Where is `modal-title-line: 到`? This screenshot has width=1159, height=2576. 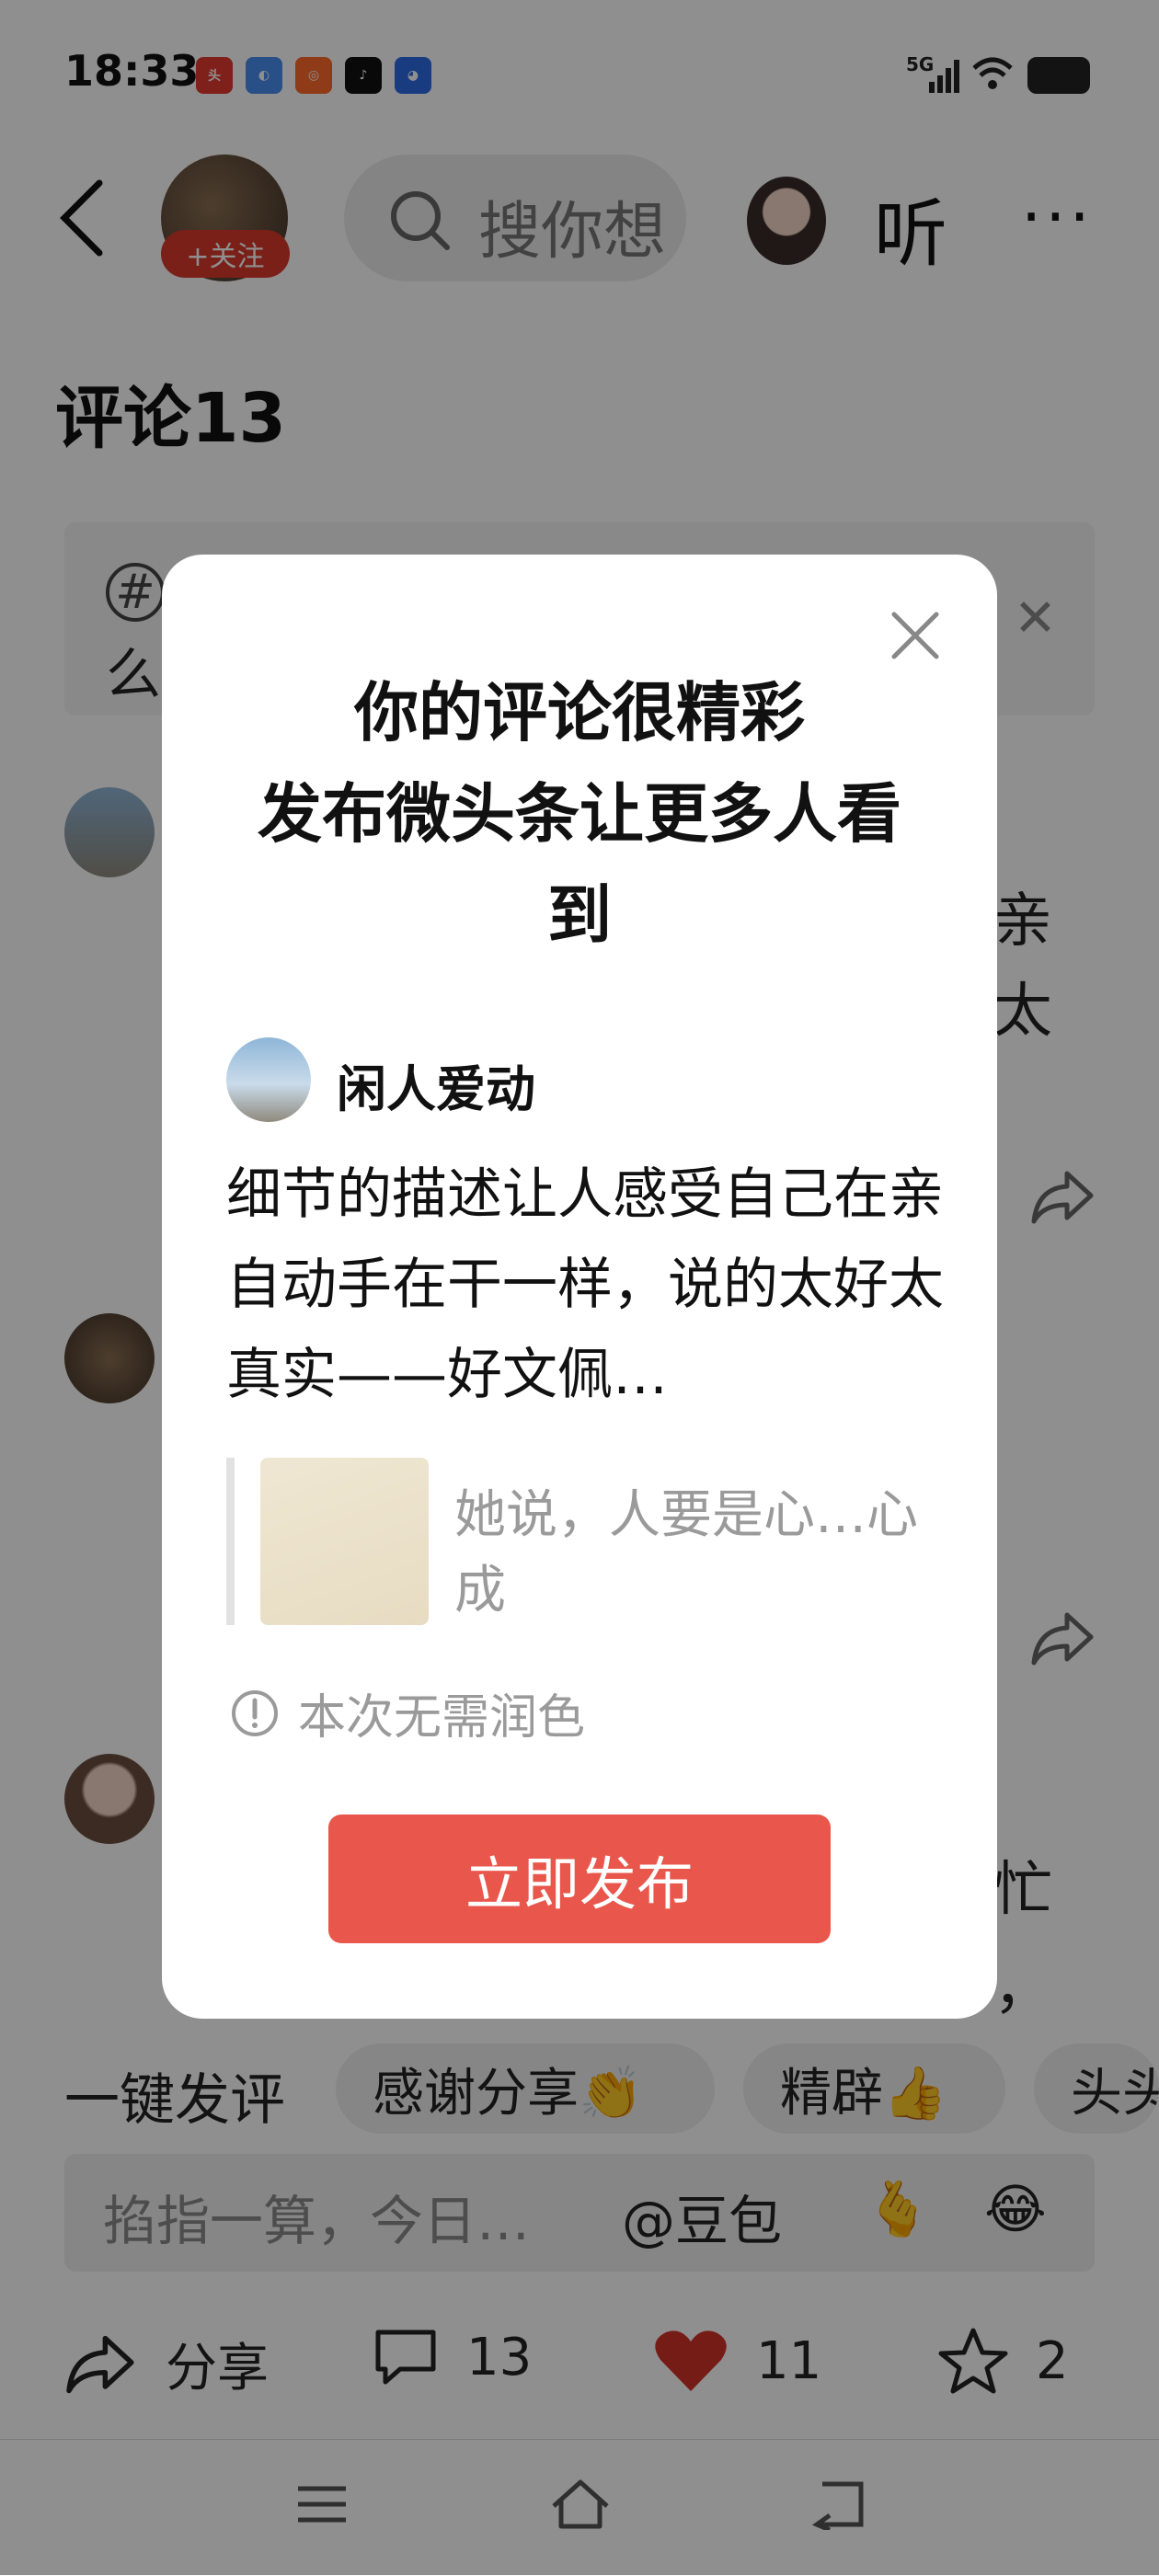 modal-title-line: 到 is located at coordinates (579, 915).